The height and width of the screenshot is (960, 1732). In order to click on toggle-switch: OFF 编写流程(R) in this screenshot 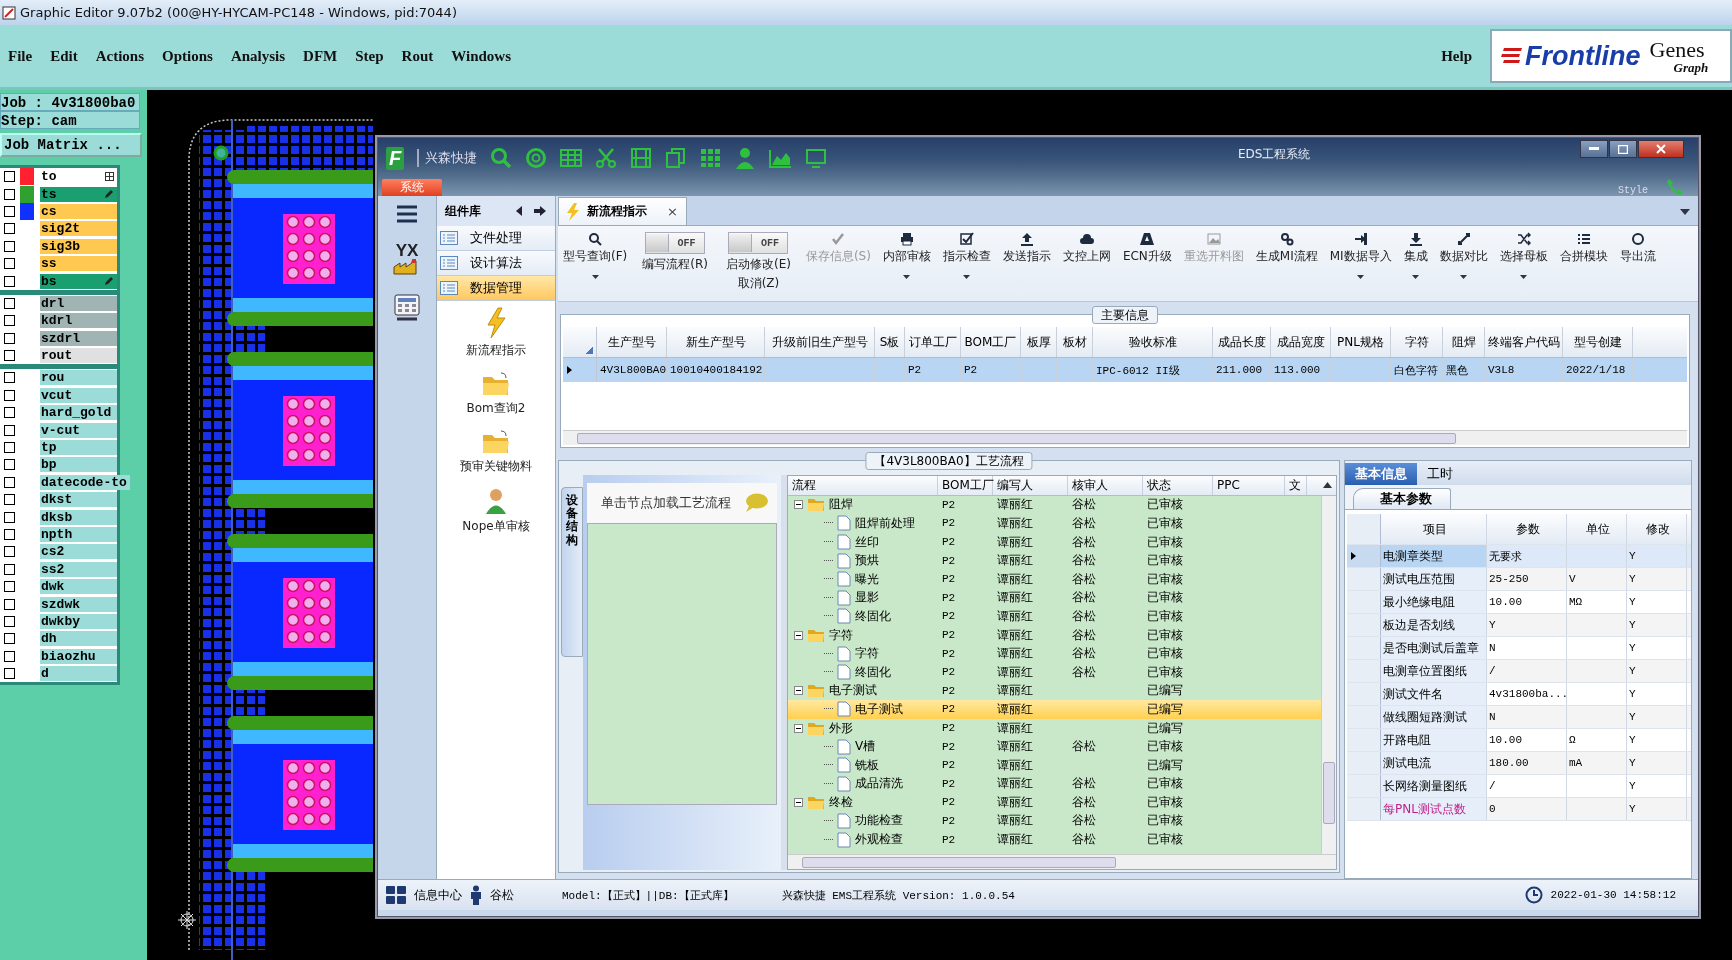, I will do `click(675, 252)`.